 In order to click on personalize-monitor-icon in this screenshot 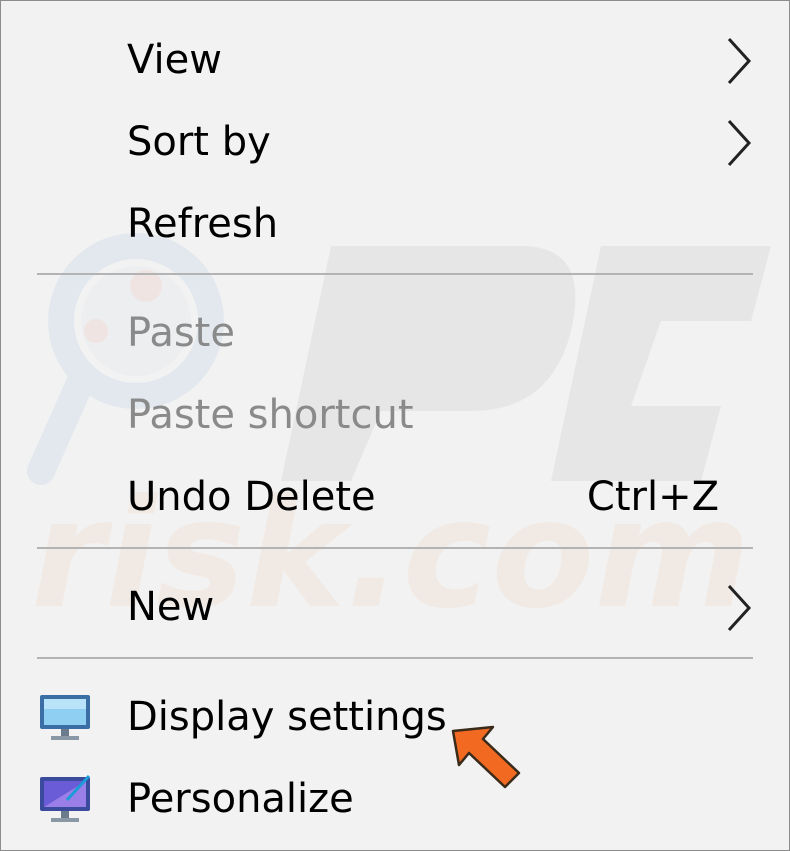, I will do `click(65, 798)`.